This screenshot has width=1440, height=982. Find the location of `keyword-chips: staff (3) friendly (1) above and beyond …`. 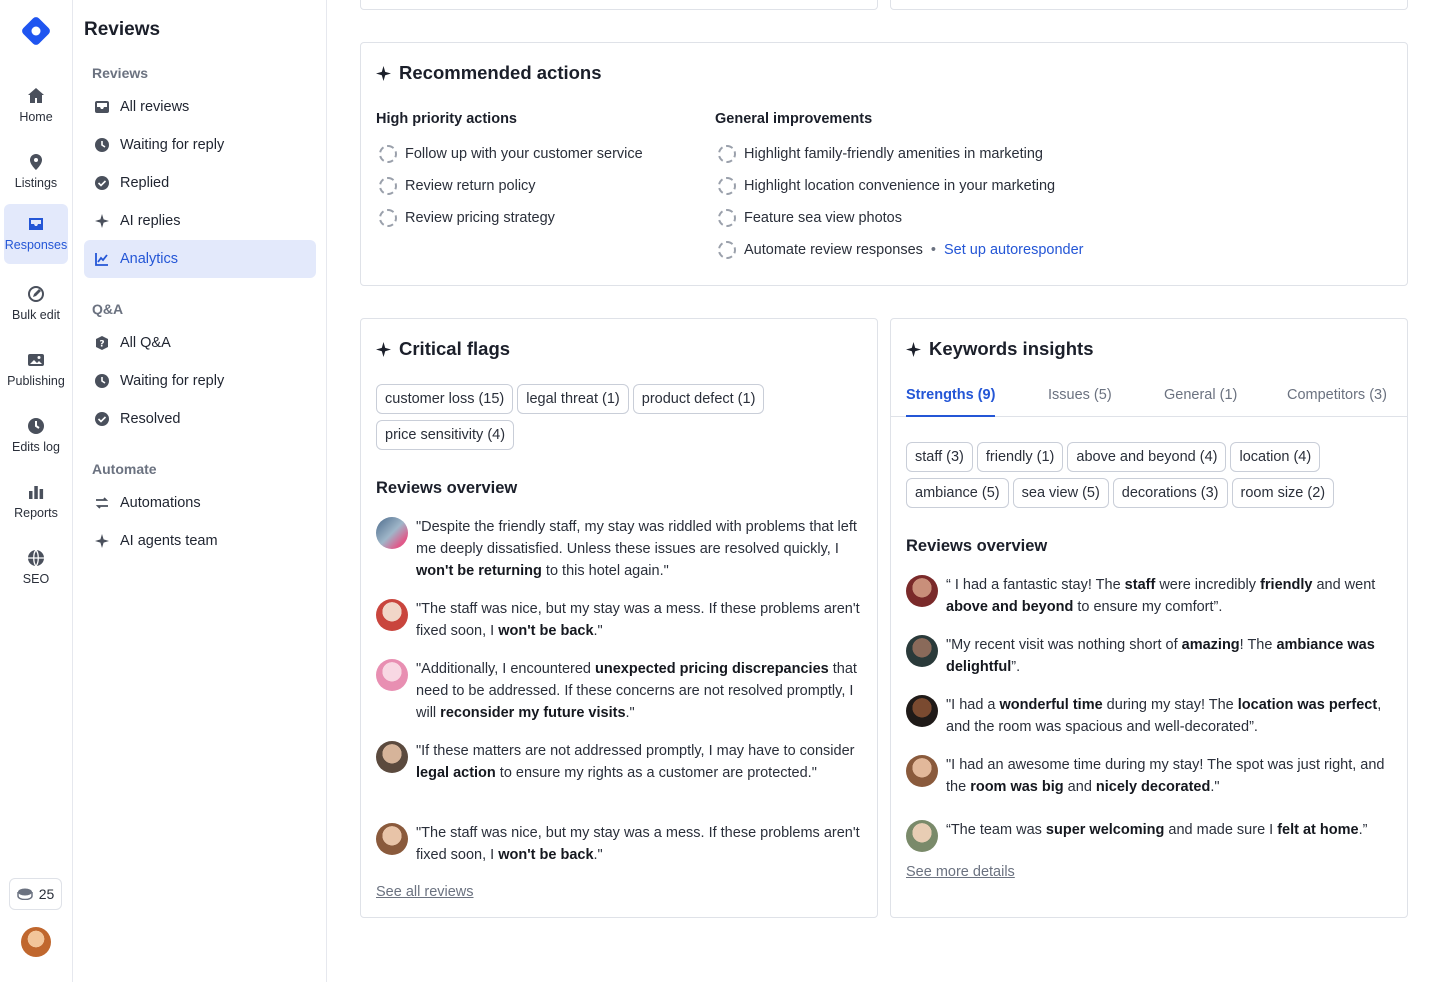

keyword-chips: staff (3) friendly (1) above and beyond … is located at coordinates (1151, 475).